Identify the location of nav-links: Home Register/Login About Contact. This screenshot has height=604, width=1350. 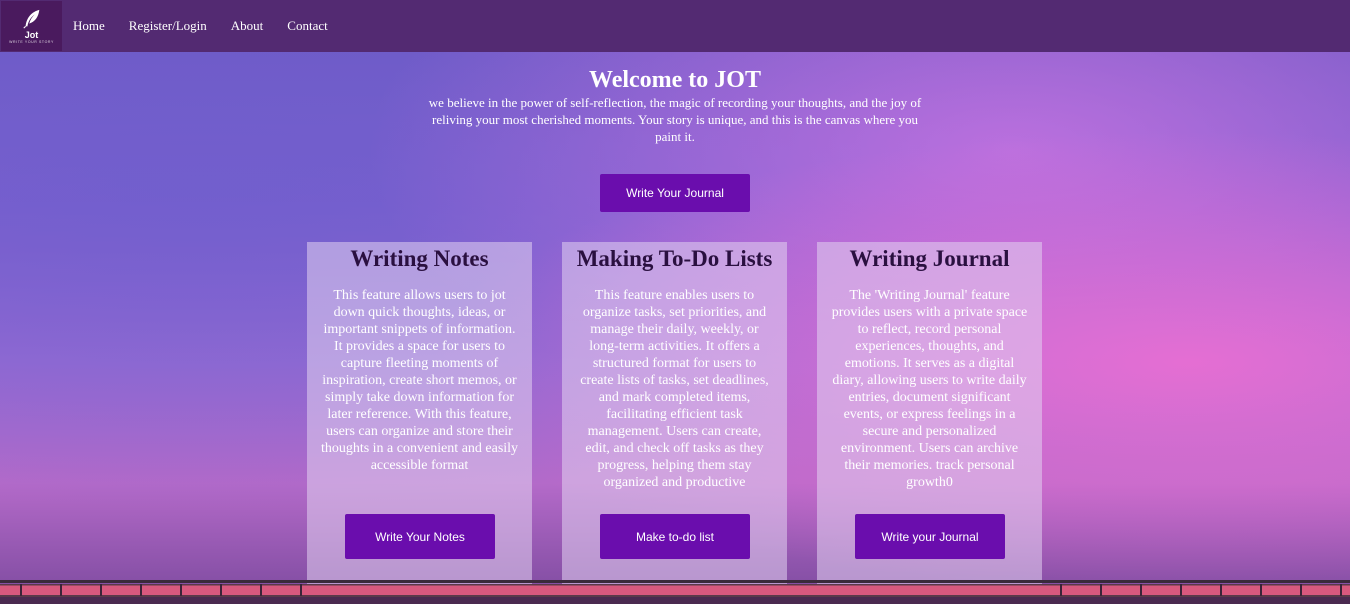
(212, 26).